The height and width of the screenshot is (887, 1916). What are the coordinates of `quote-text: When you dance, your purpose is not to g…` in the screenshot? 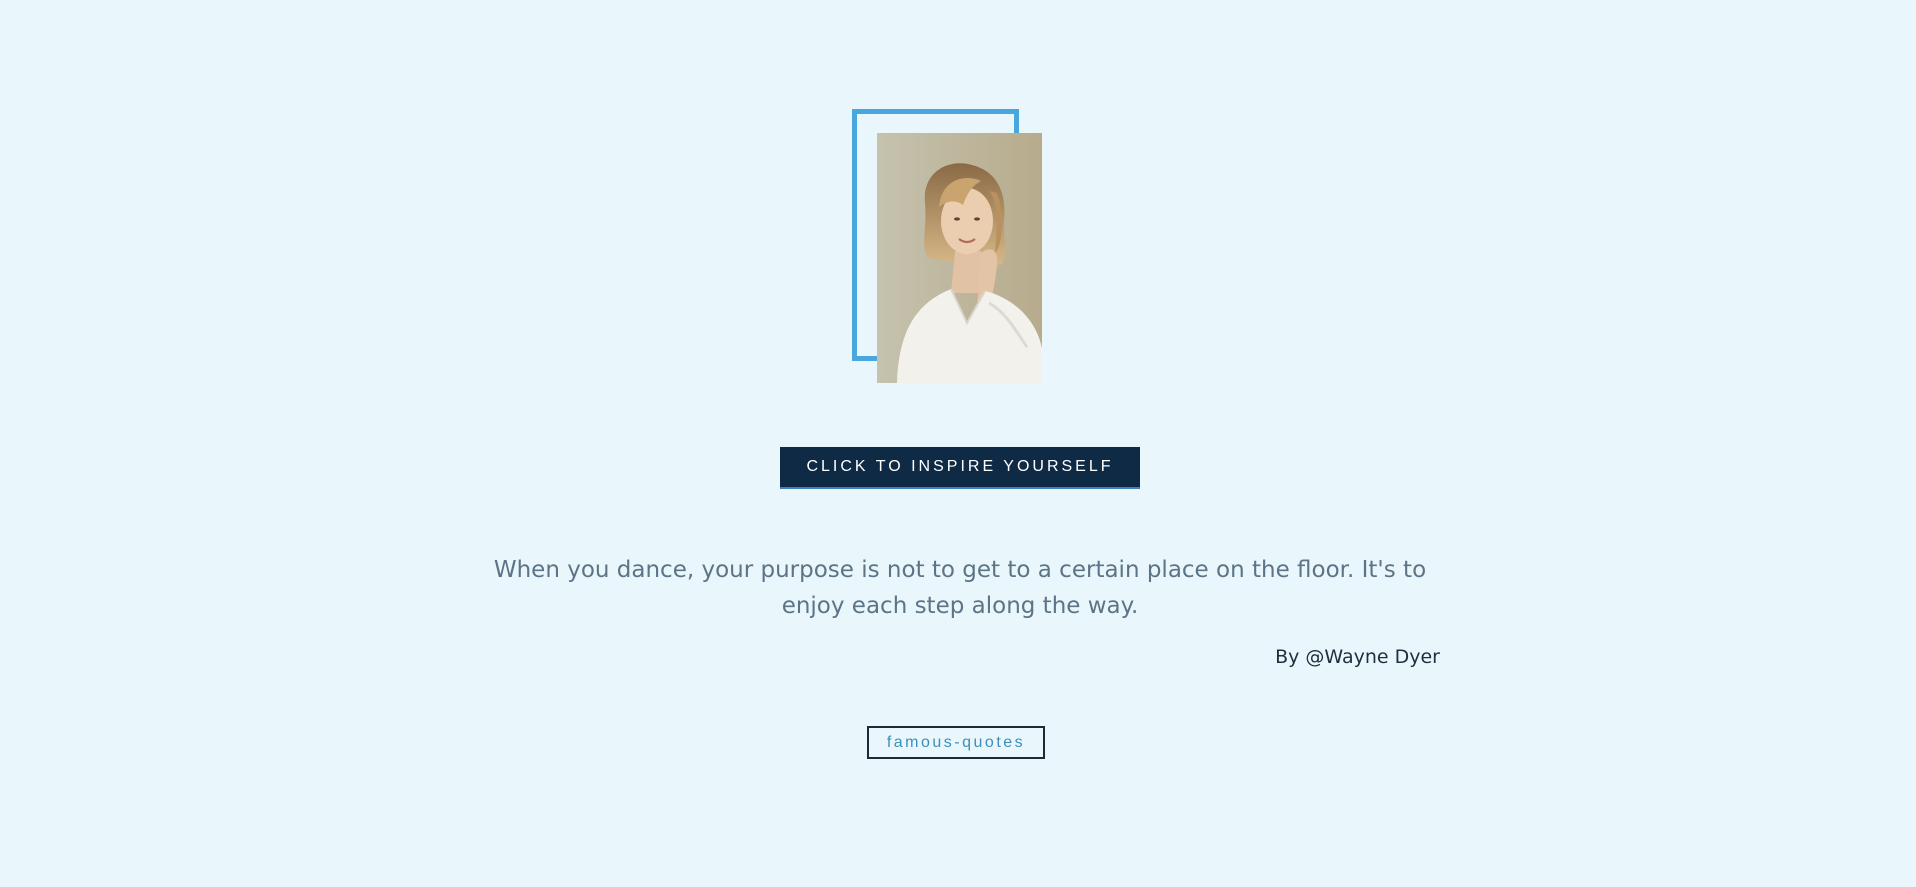 It's located at (960, 588).